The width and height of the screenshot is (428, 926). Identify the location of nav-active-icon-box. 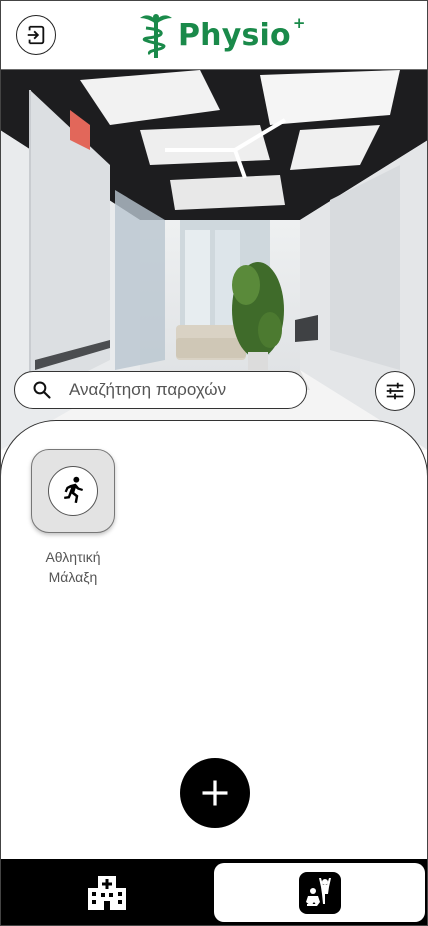
(319, 892).